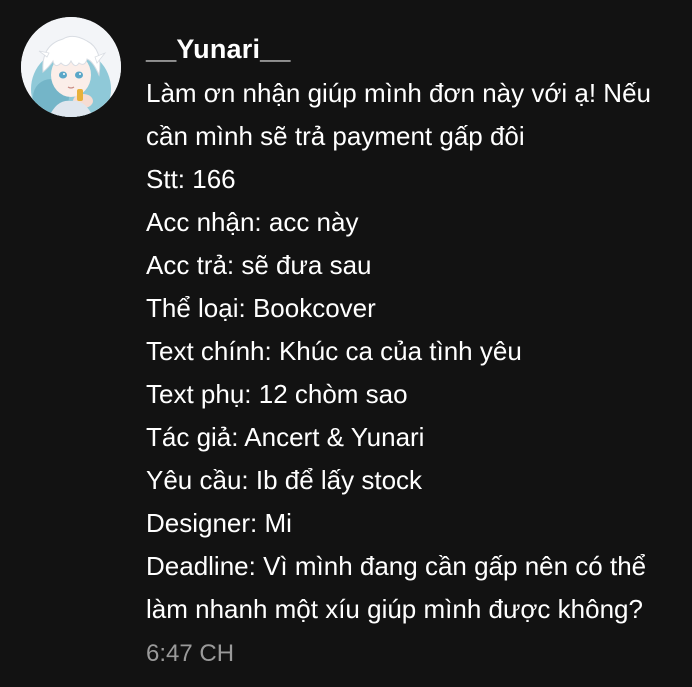  I want to click on username: __Yunari__, so click(416, 49).